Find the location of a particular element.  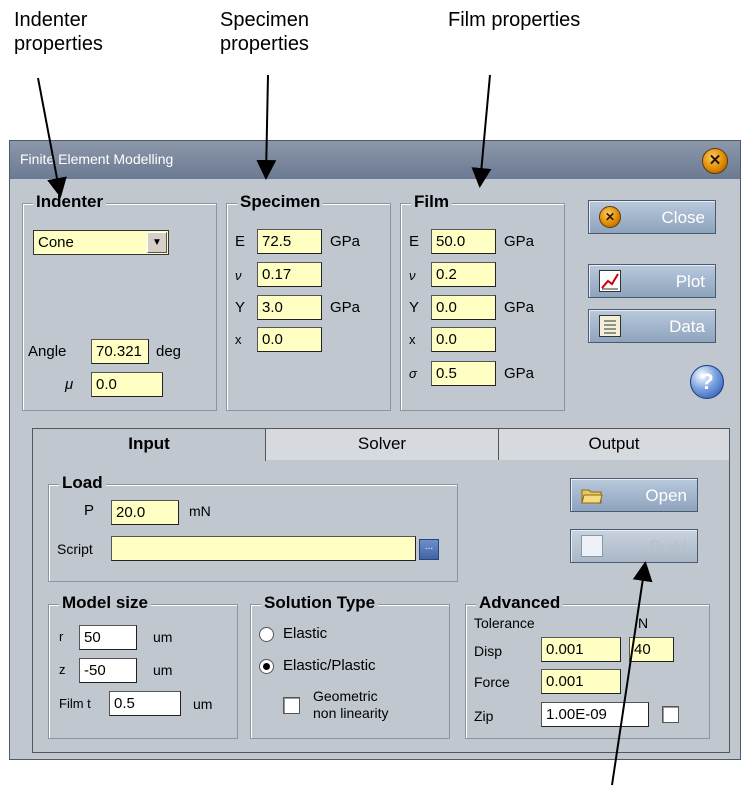

build-arrow is located at coordinates (632, 673).